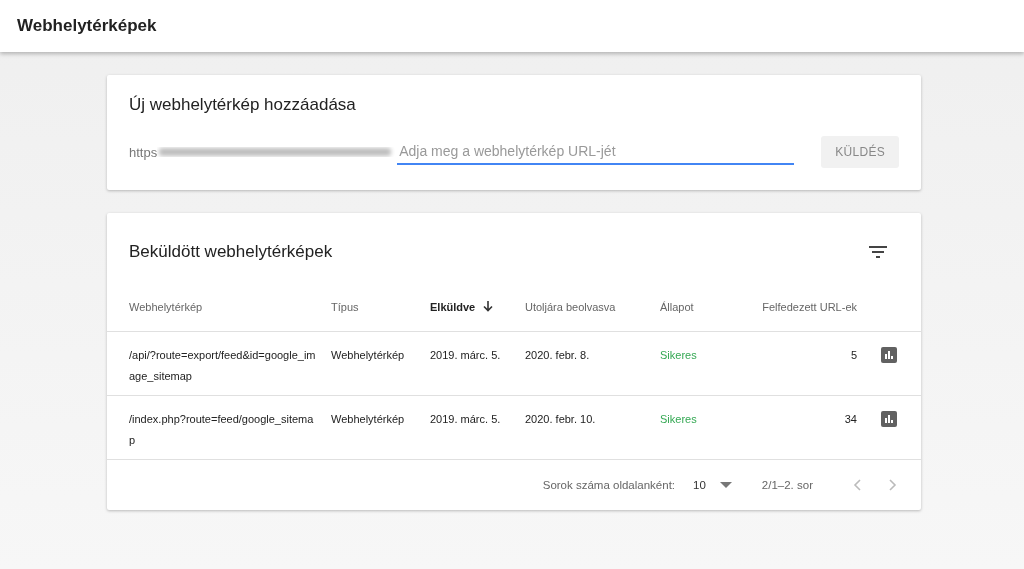 The image size is (1024, 569). I want to click on card-title: Beküldött webhelytérképek, so click(231, 252).